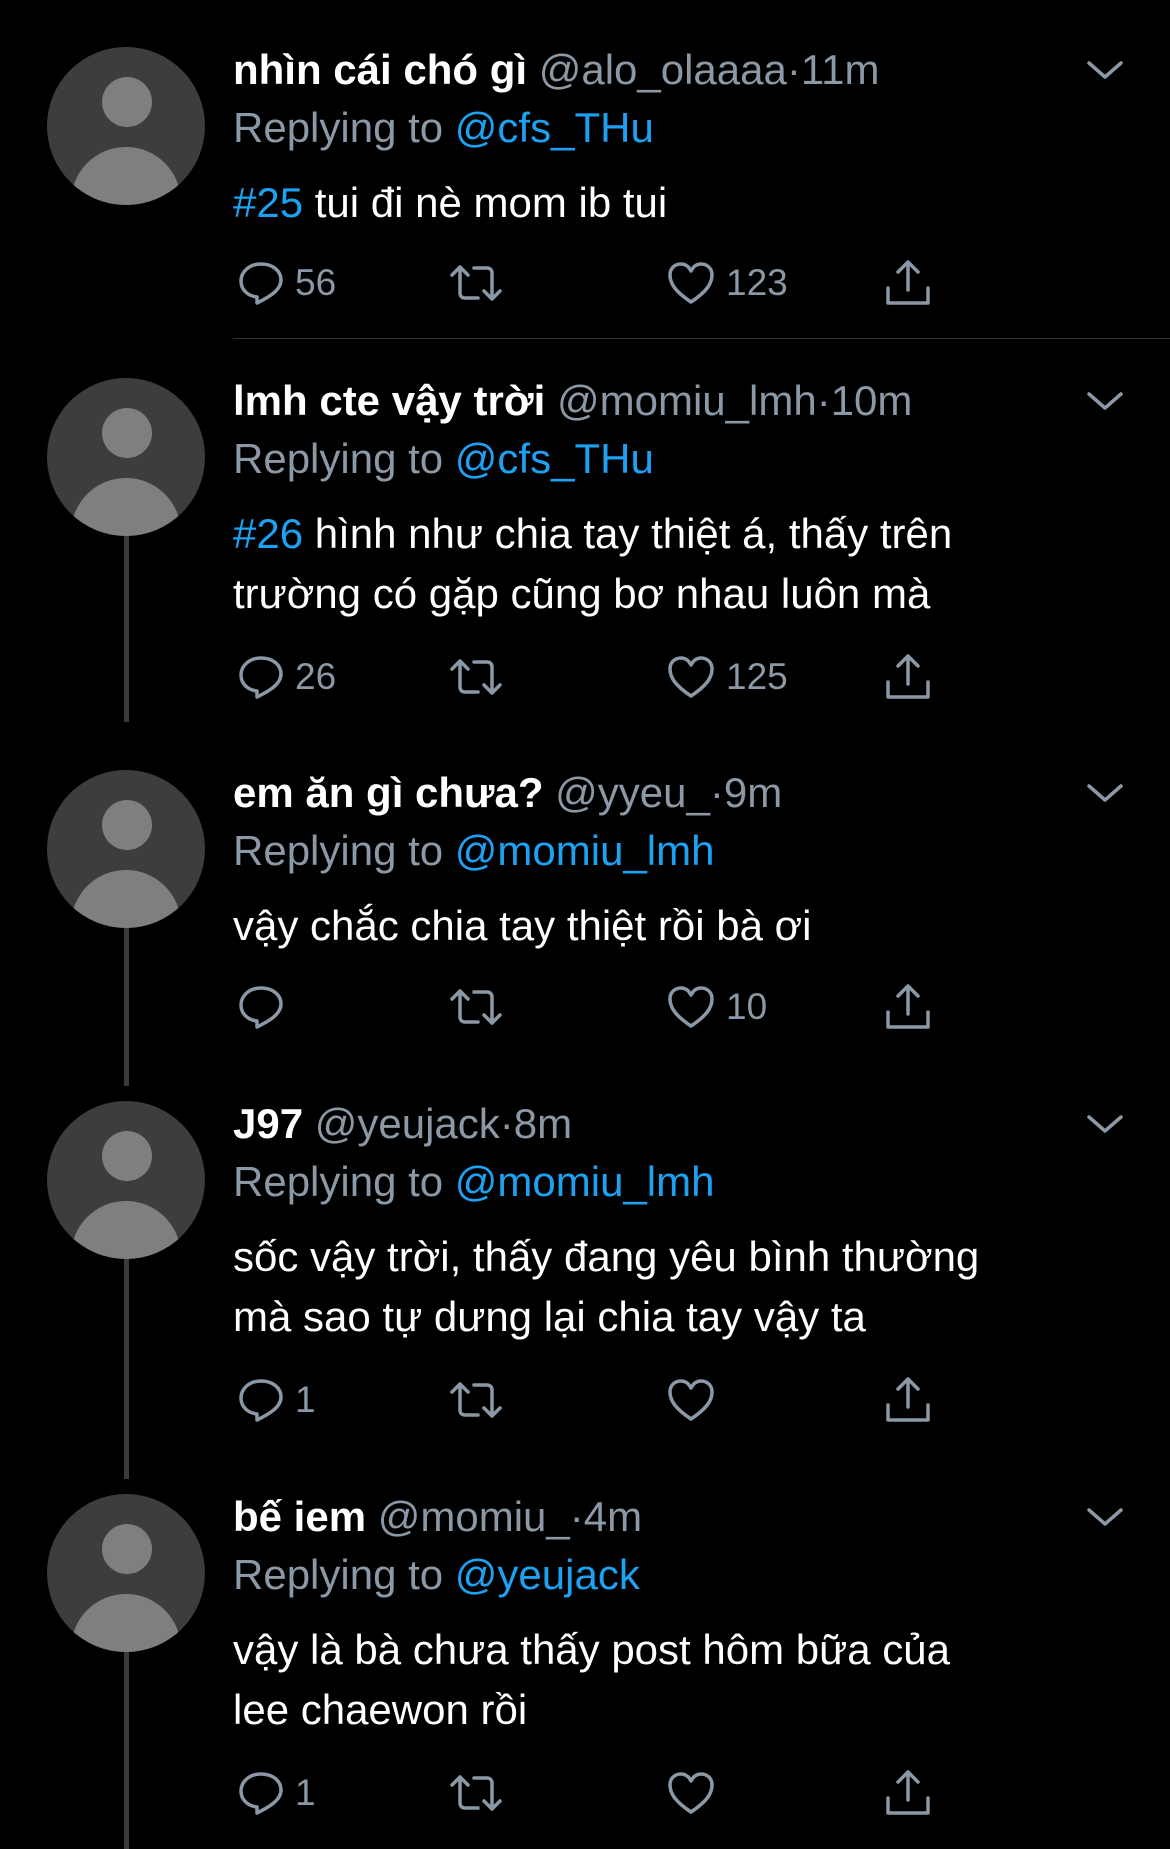 This screenshot has height=1849, width=1170. I want to click on mention-link: @yeujack, so click(547, 1574).